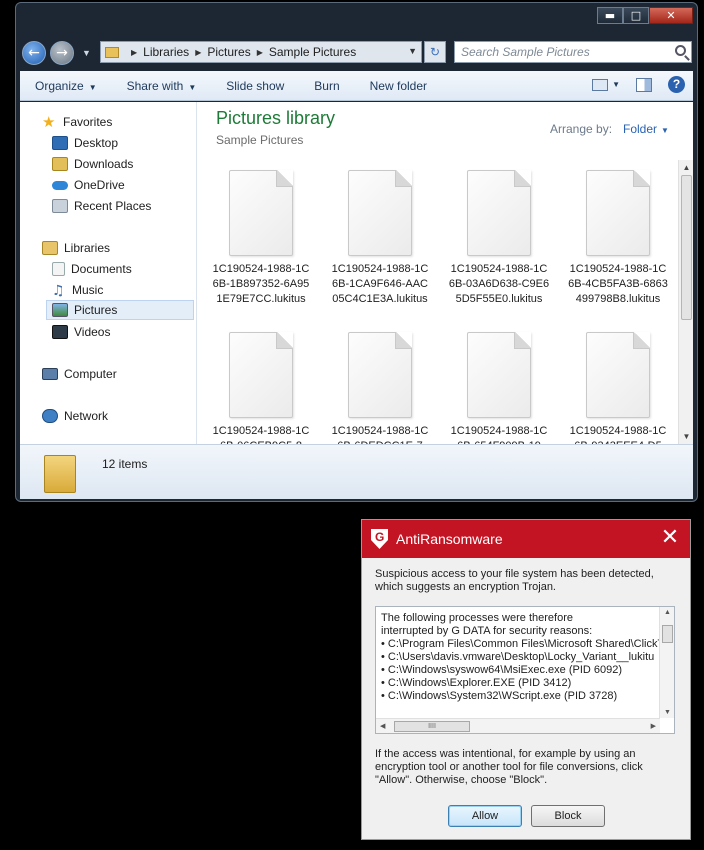  I want to click on nav-pictures: Pictures, so click(120, 310).